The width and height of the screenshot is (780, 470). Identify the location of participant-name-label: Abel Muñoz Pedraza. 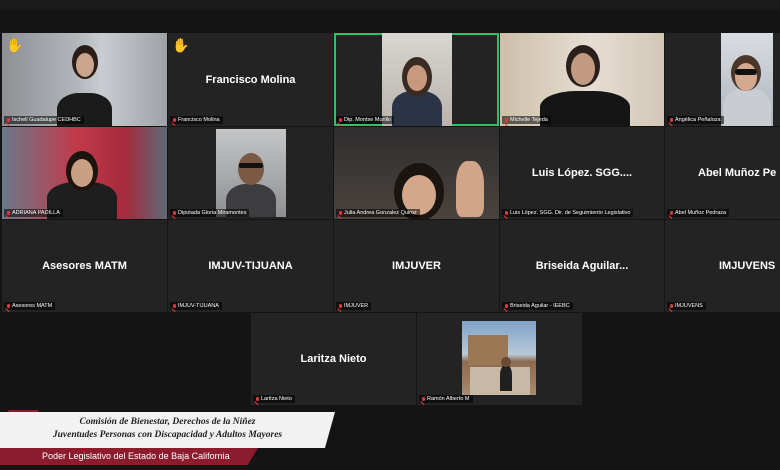
(698, 213).